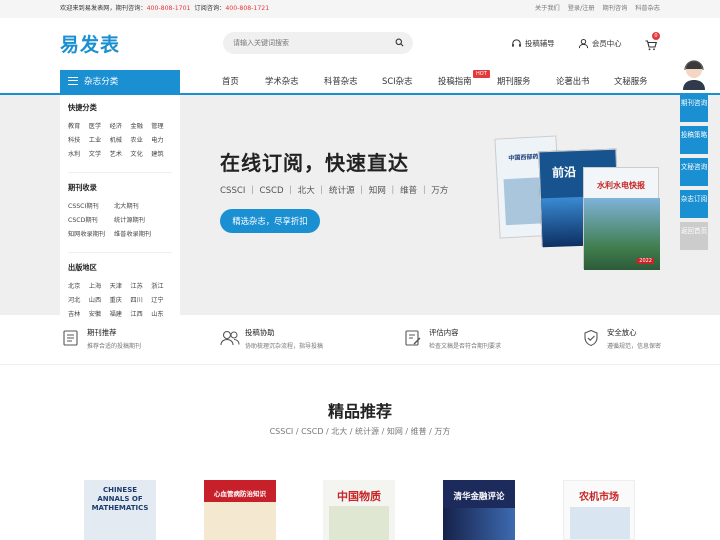  I want to click on category-link: 建筑, so click(161, 153).